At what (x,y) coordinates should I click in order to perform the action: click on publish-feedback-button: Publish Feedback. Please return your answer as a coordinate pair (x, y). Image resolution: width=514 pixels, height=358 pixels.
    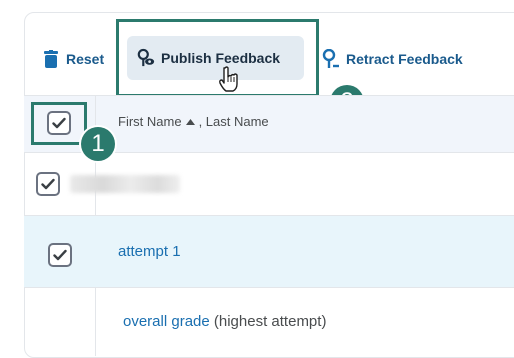
    Looking at the image, I should click on (208, 58).